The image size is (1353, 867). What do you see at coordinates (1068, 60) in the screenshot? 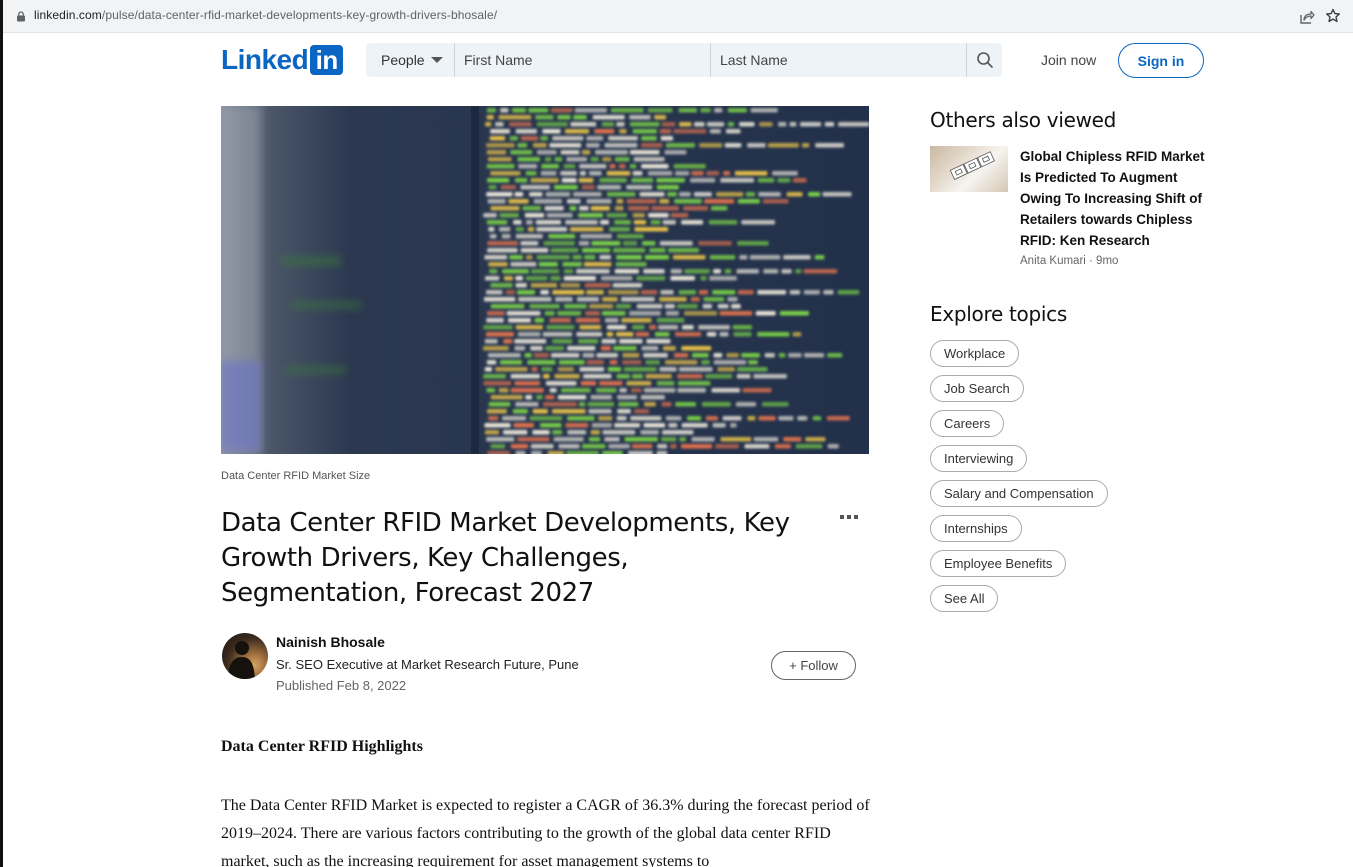
I see `join-now-link: Join now` at bounding box center [1068, 60].